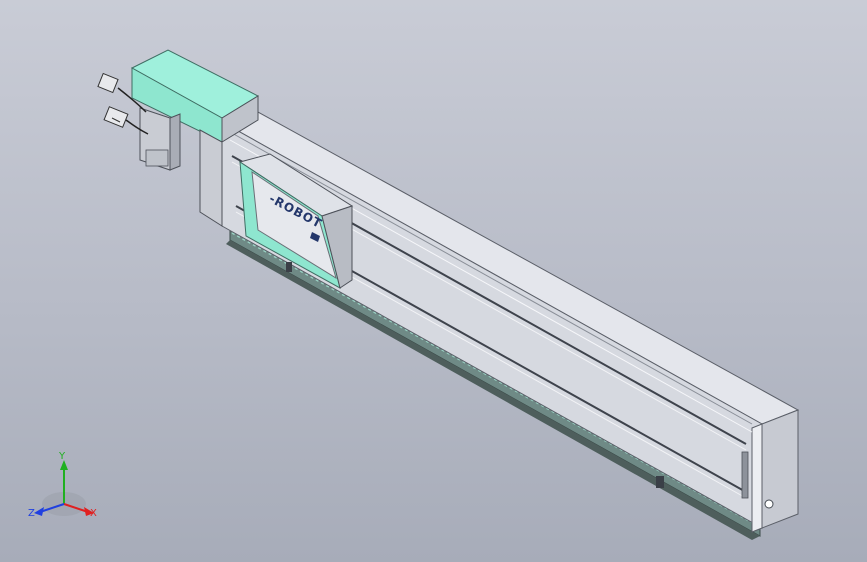 This screenshot has height=562, width=867. What do you see at coordinates (93, 513) in the screenshot?
I see `triad-x-label: X` at bounding box center [93, 513].